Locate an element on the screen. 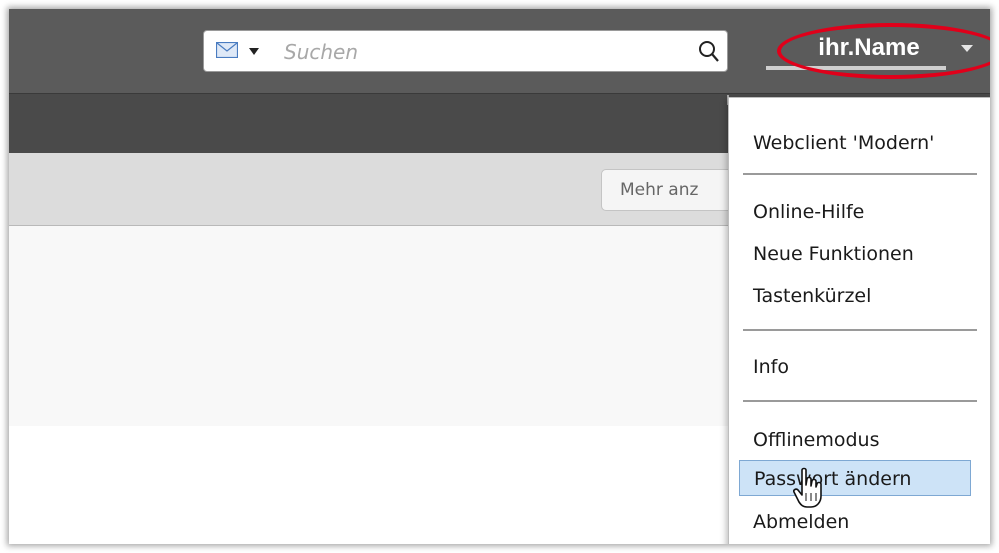  search-scope-dropdown-icon is located at coordinates (254, 51).